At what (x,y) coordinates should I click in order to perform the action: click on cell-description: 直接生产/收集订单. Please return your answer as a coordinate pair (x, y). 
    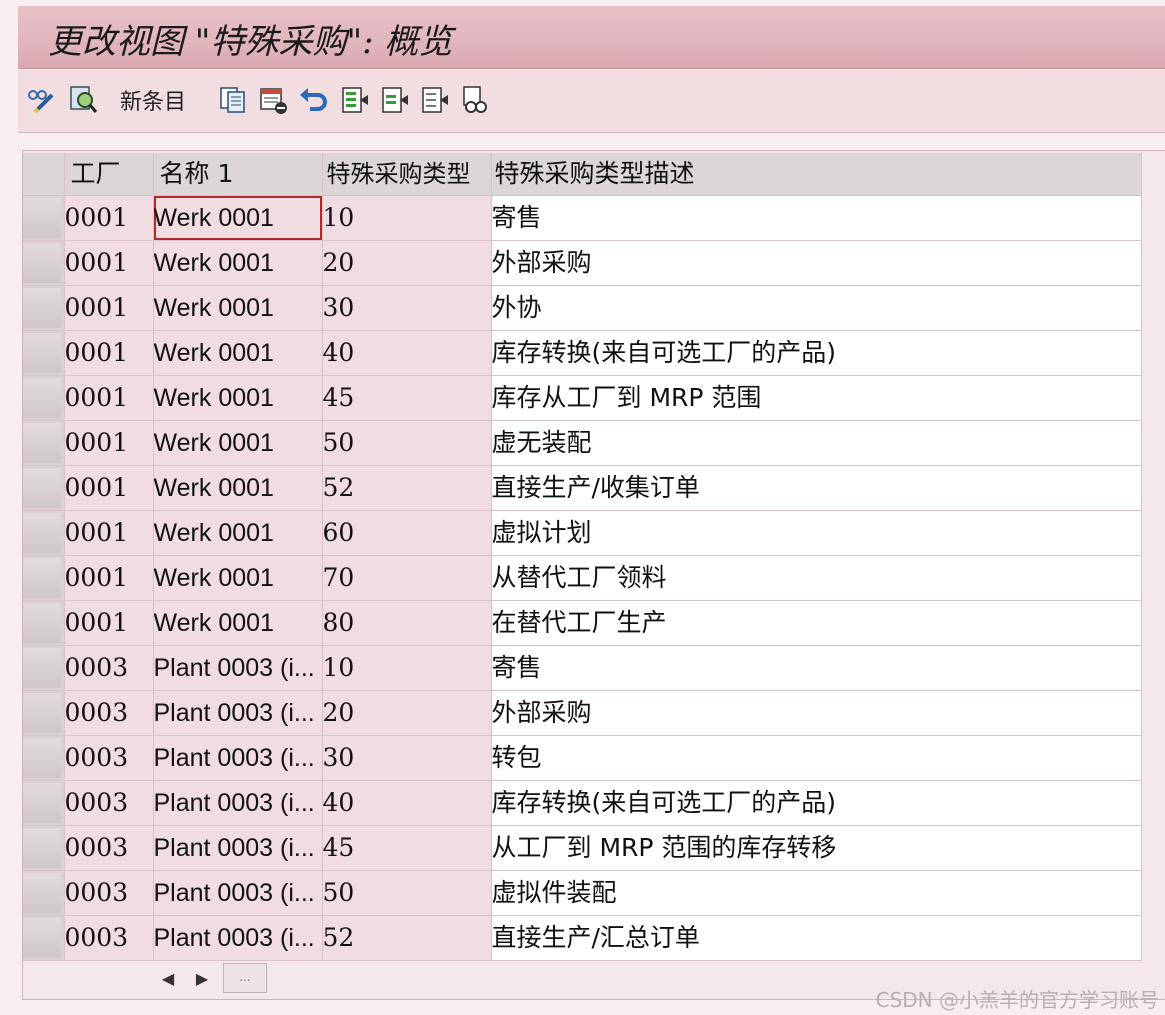
    Looking at the image, I should click on (816, 488).